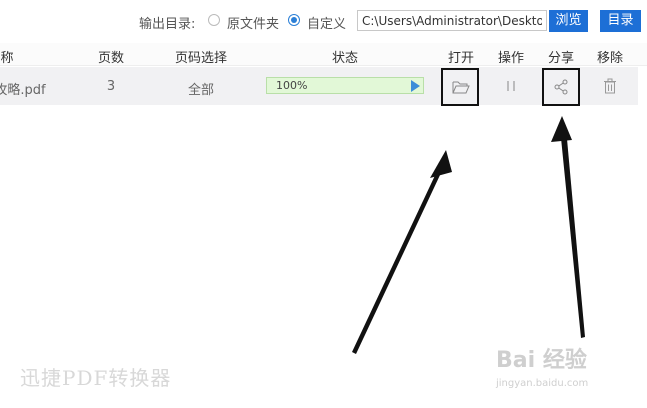 The width and height of the screenshot is (647, 408). I want to click on baidu-logo-text: Bai 经验, so click(541, 360).